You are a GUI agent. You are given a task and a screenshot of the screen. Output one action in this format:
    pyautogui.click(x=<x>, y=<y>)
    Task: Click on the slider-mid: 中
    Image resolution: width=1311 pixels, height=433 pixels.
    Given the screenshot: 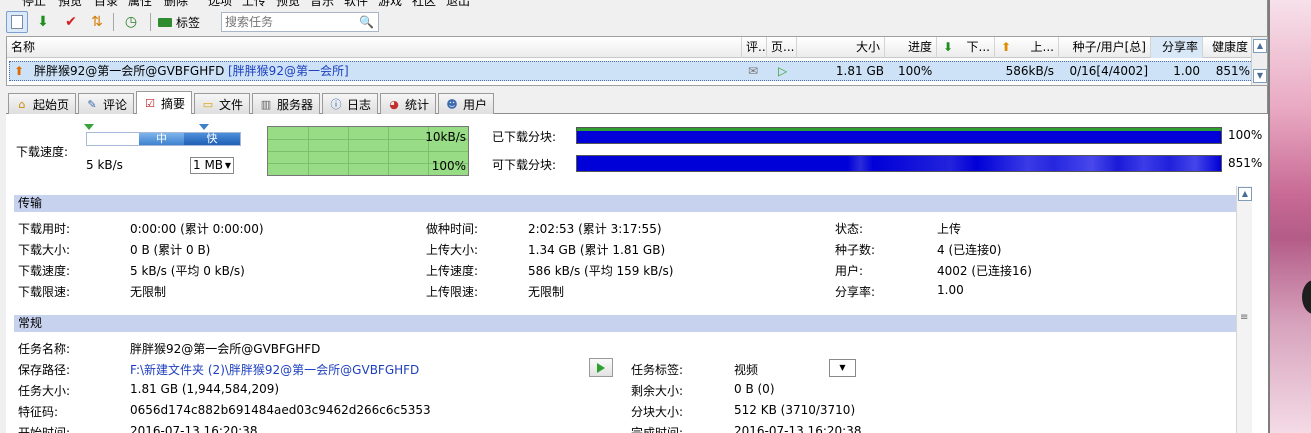 What is the action you would take?
    pyautogui.click(x=161, y=139)
    